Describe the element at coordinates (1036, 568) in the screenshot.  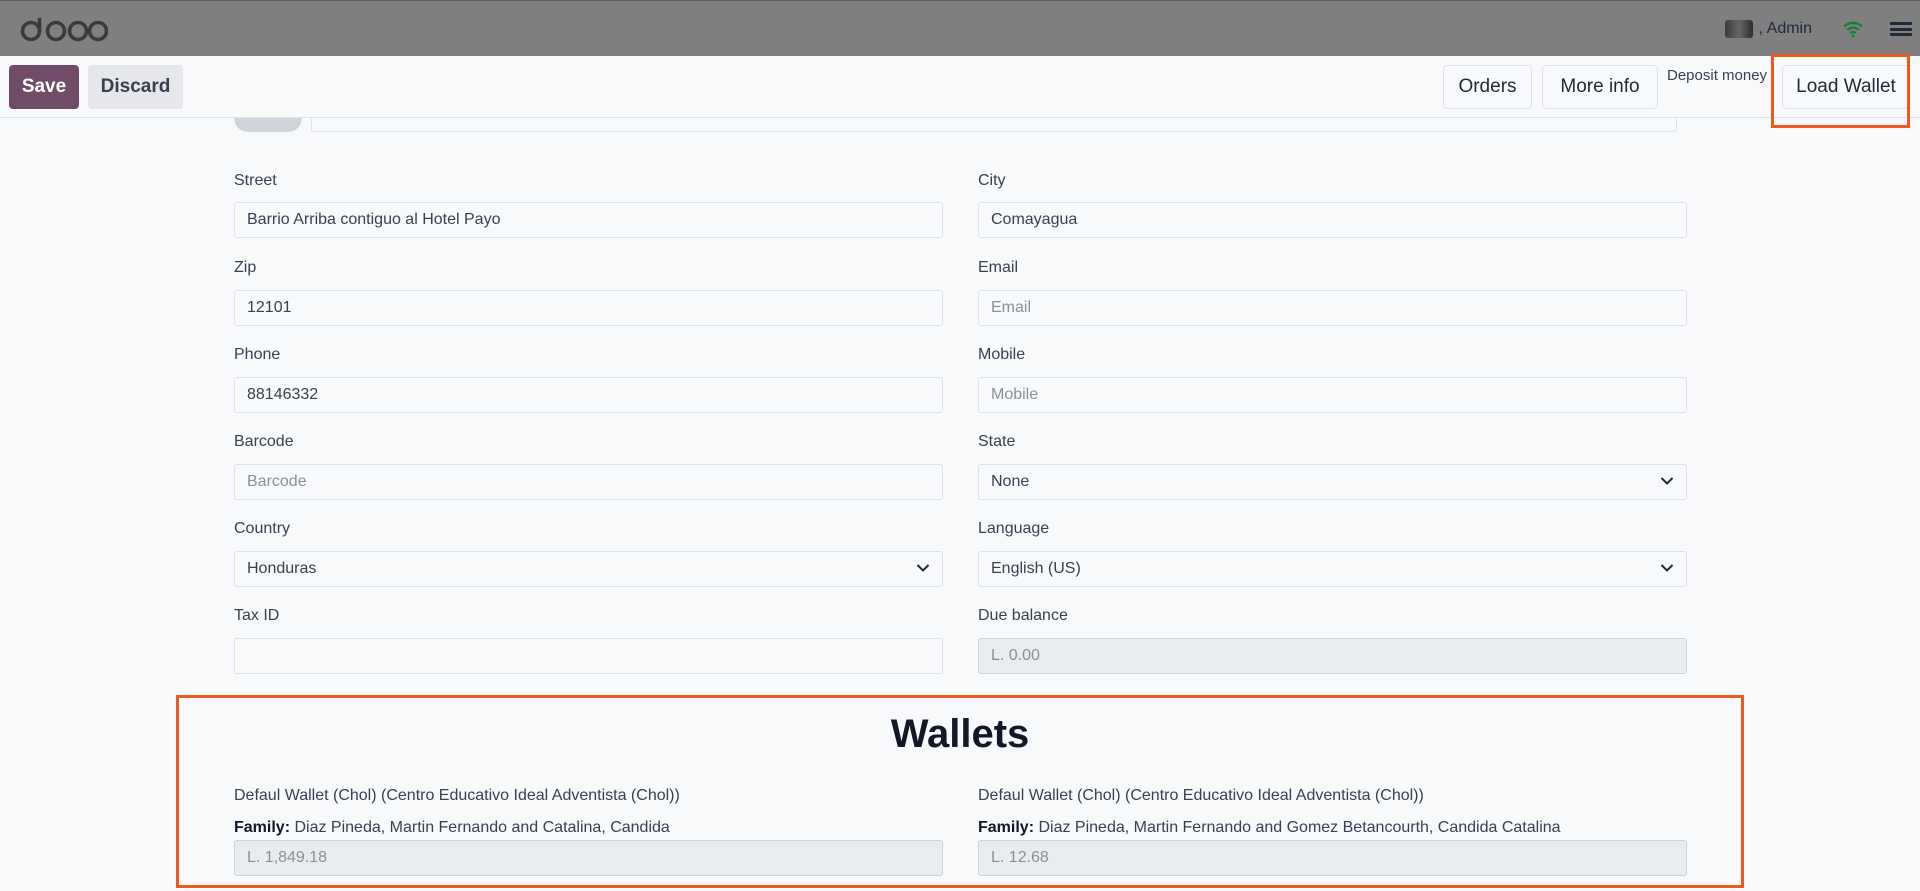
I see `language-value: English (US)` at that location.